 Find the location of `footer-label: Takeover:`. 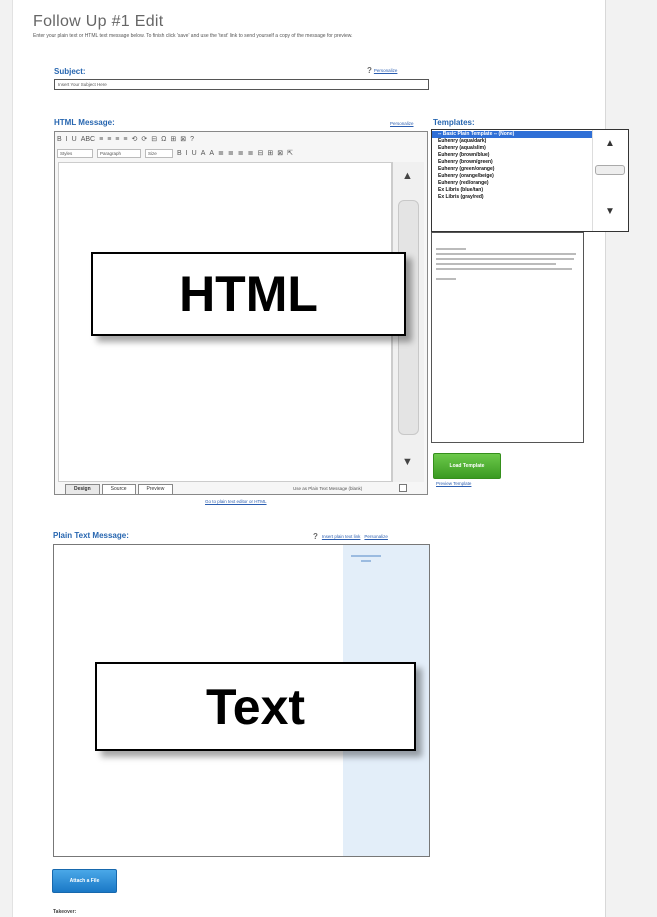

footer-label: Takeover: is located at coordinates (65, 912).